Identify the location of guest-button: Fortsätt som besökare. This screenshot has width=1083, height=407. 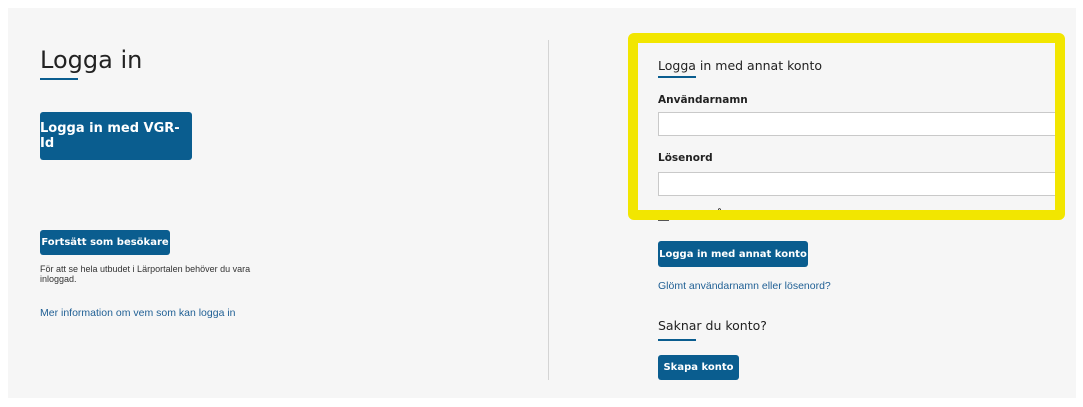
(105, 242).